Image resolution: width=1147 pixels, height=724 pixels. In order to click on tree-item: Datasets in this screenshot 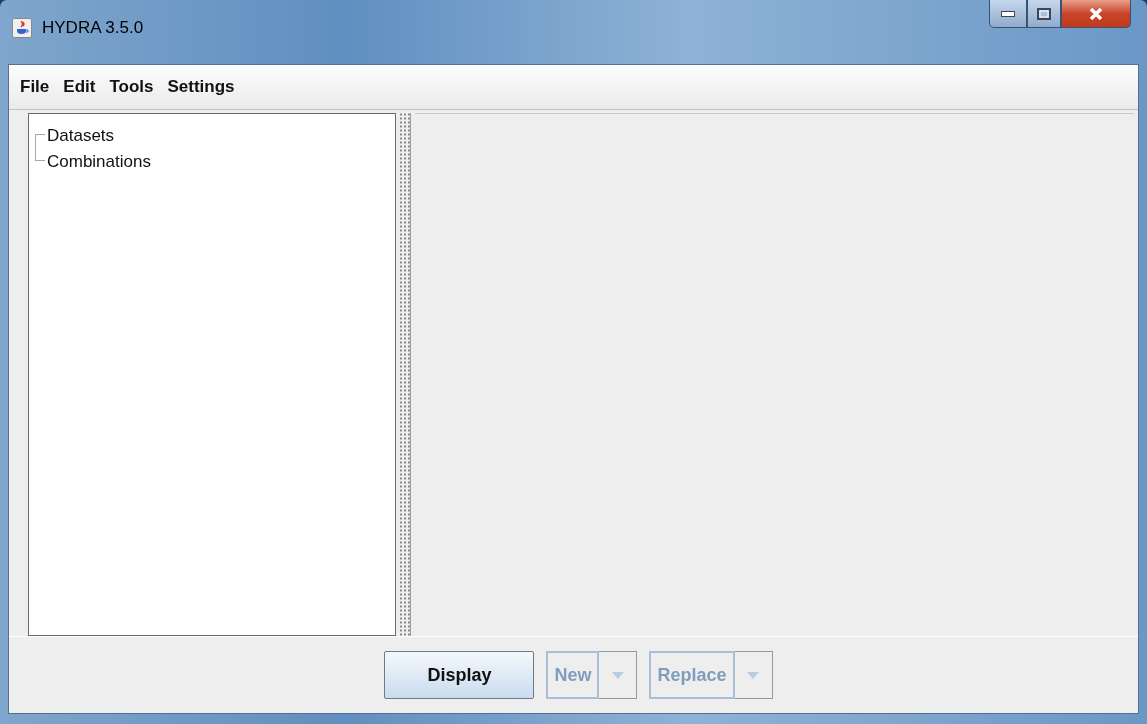, I will do `click(81, 136)`.